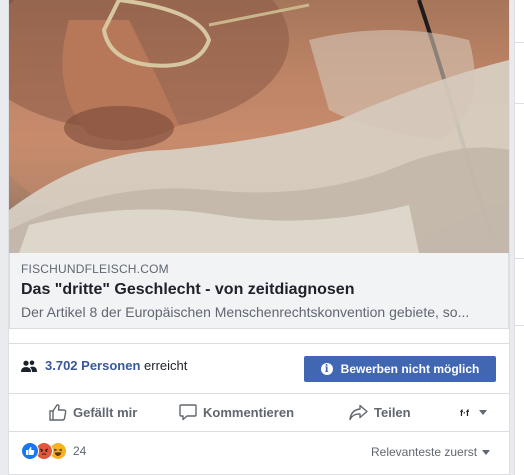  Describe the element at coordinates (92, 365) in the screenshot. I see `reach-count-link: 3.702 Personen` at that location.